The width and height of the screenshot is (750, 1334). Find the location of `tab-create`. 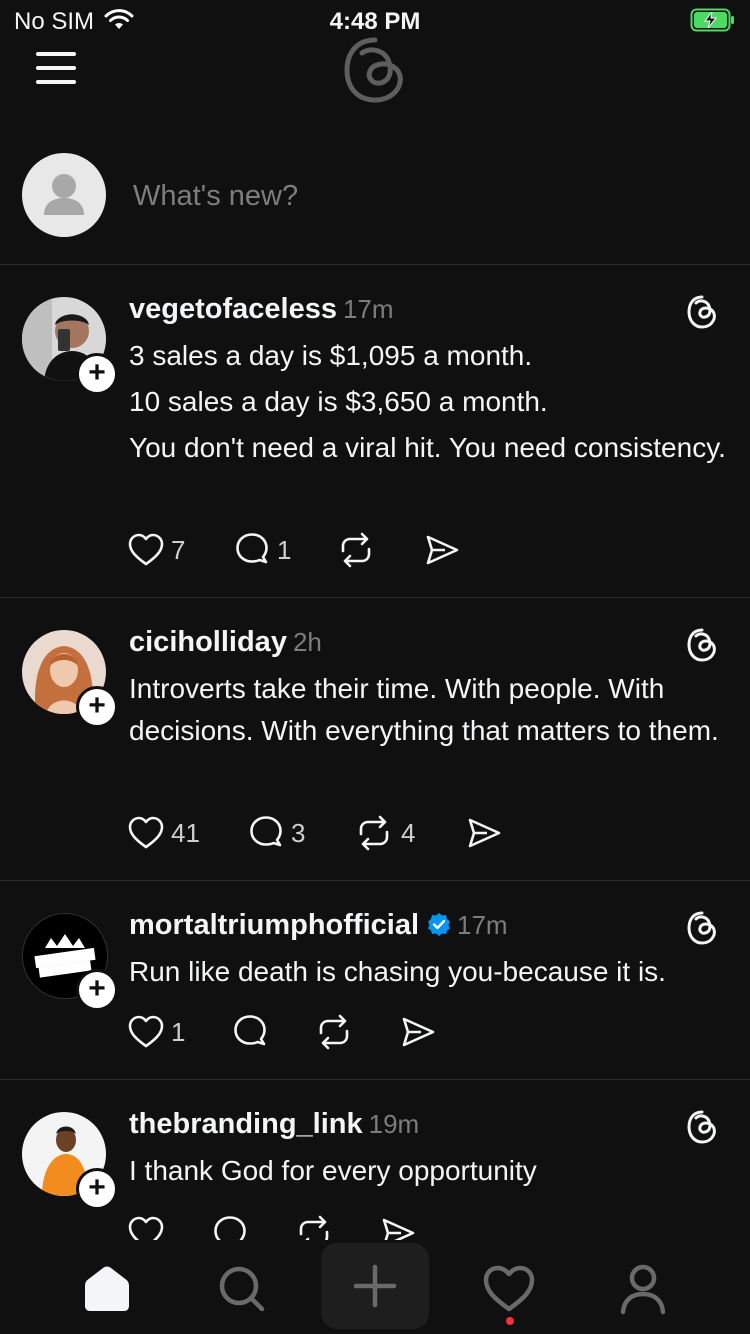

tab-create is located at coordinates (375, 1286).